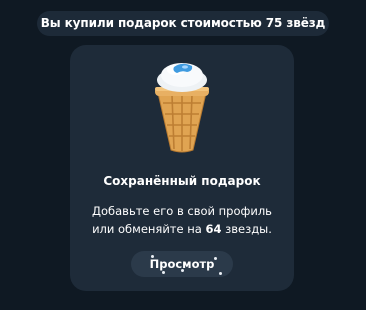 This screenshot has width=366, height=310. I want to click on gift-description-line-1: Добавьте его в свой профиль, so click(182, 211).